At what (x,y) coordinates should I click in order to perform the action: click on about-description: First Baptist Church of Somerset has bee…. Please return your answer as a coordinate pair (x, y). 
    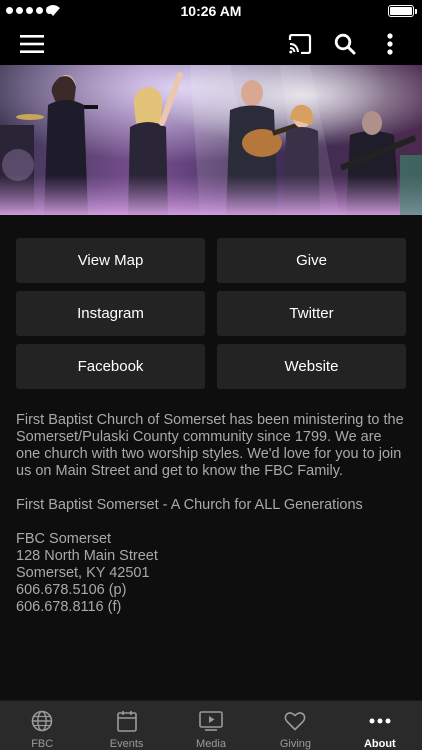
    Looking at the image, I should click on (210, 445).